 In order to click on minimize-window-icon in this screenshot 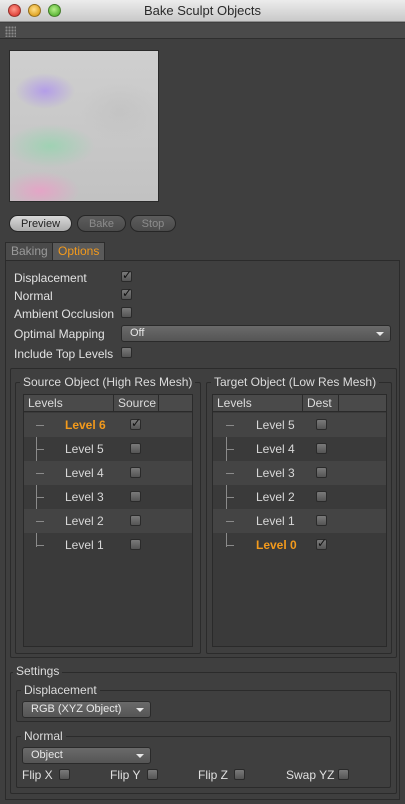, I will do `click(34, 10)`.